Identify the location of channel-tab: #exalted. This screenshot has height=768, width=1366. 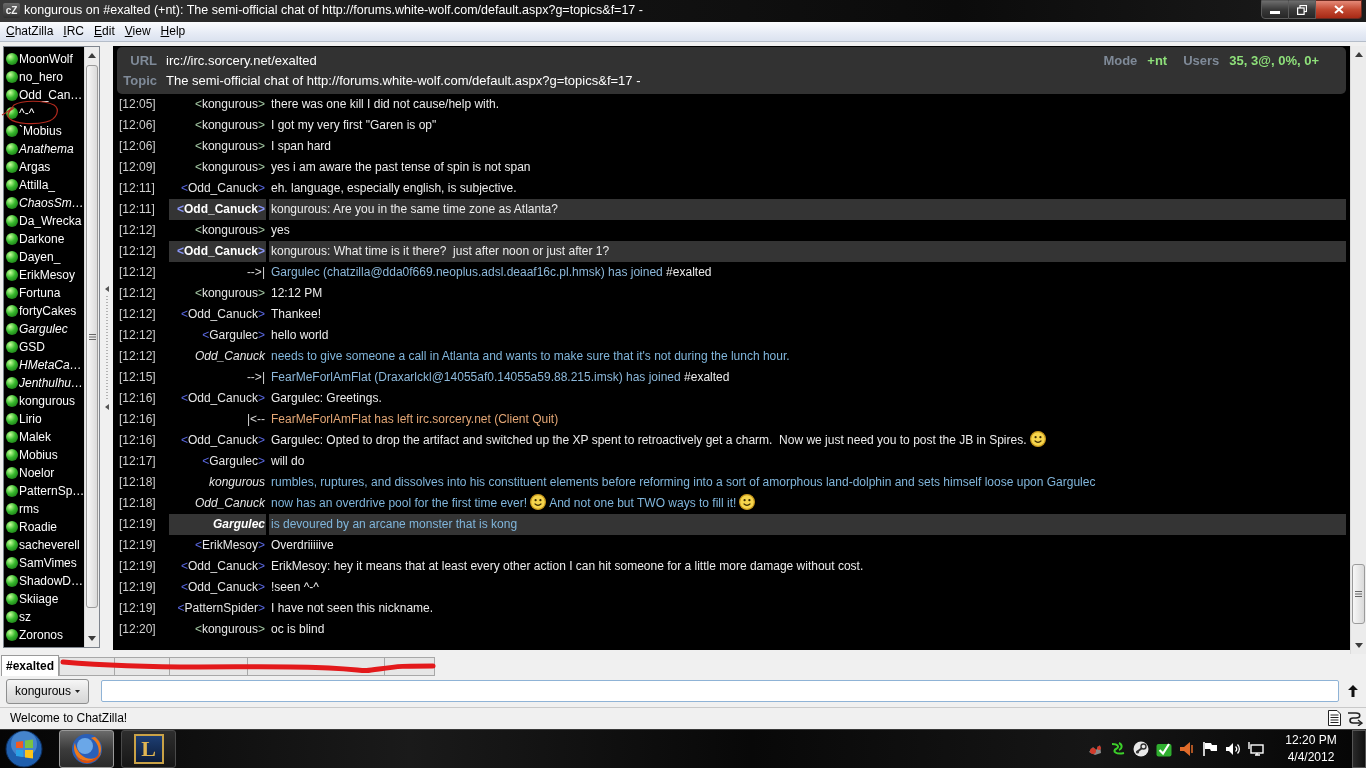
(30, 666).